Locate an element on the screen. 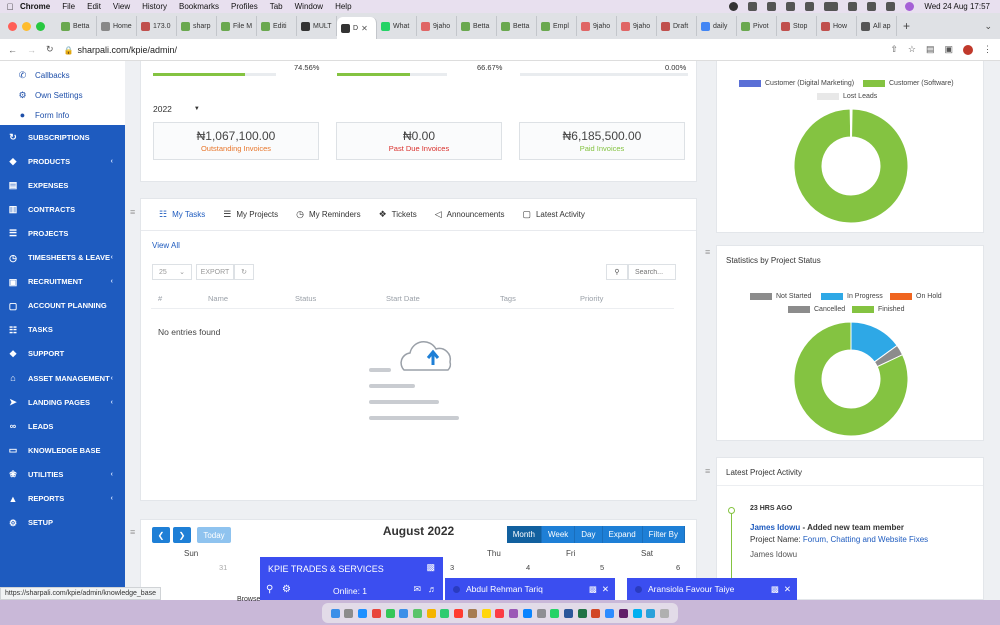  record-icon is located at coordinates (734, 6).